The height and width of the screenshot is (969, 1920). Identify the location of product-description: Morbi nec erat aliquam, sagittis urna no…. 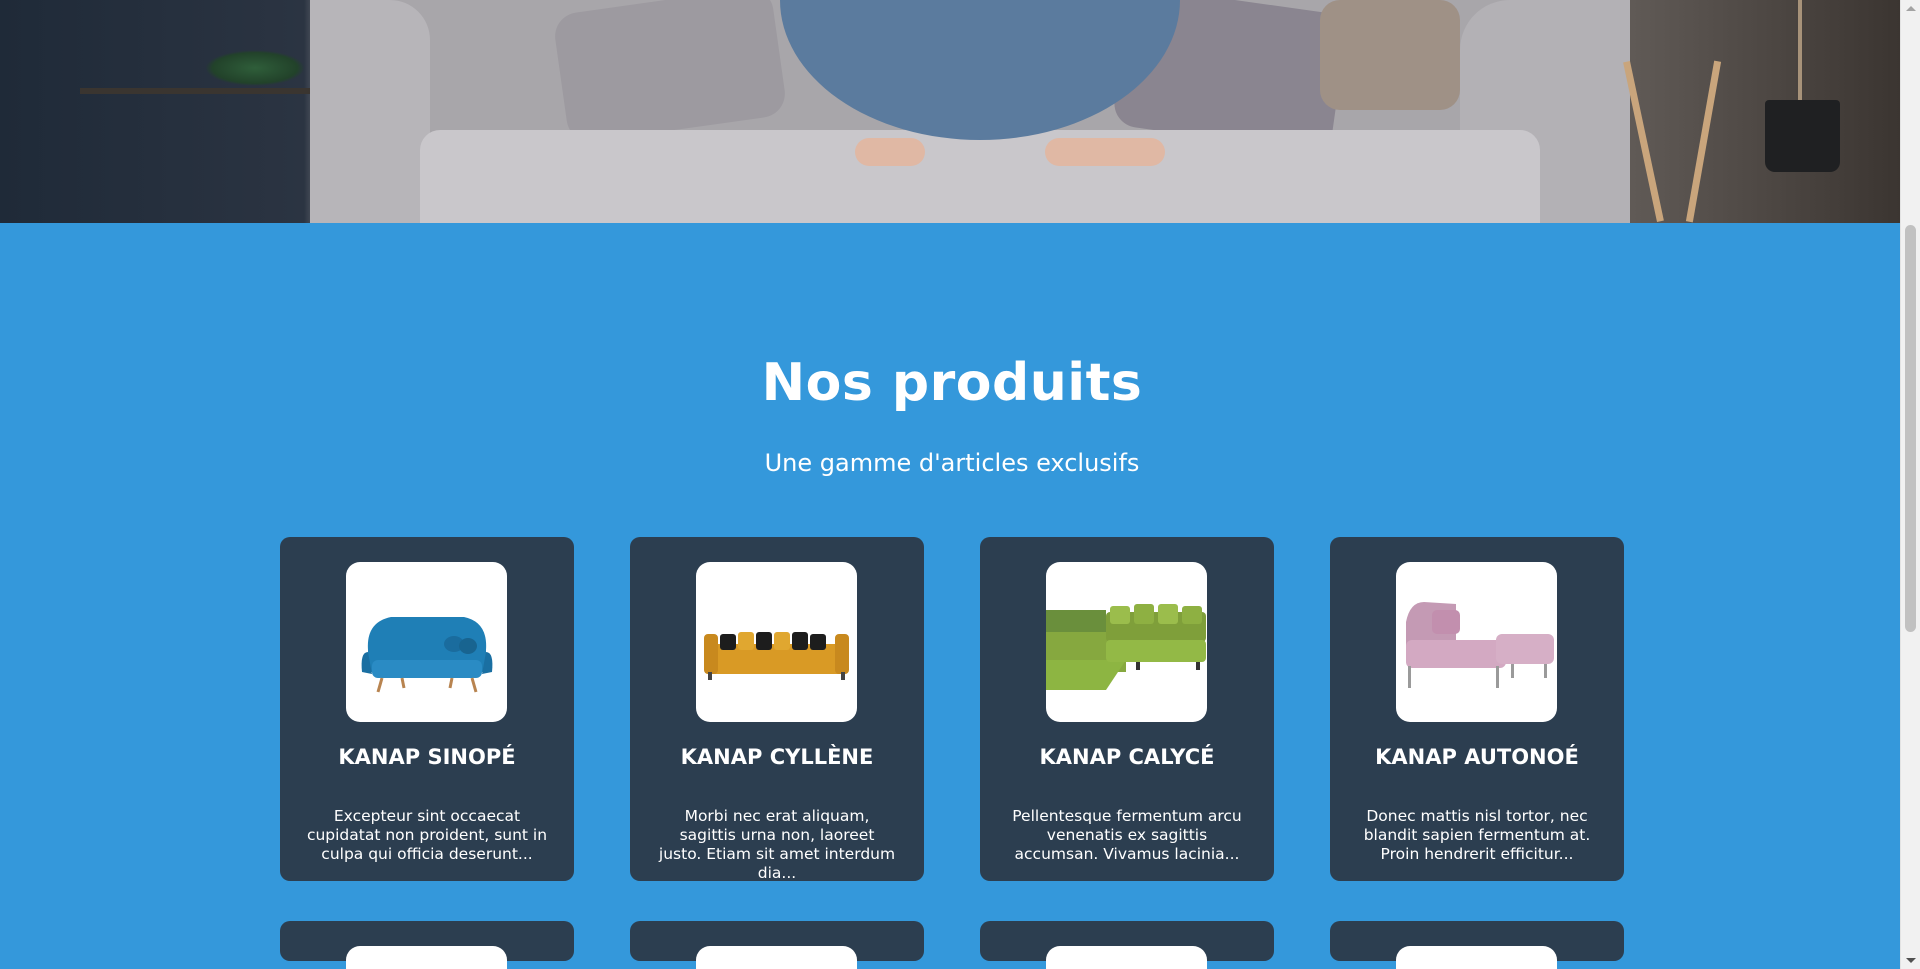
(777, 844).